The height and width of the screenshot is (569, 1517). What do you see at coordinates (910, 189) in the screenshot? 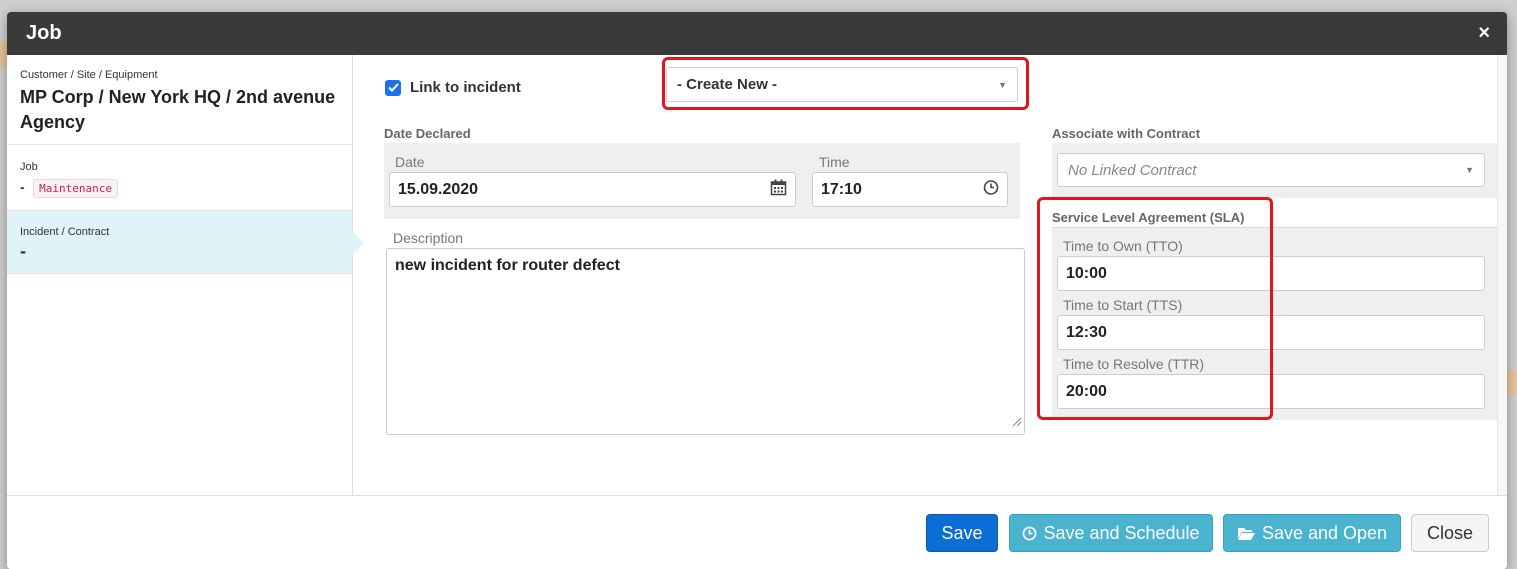
I see `time-input: 17:10` at bounding box center [910, 189].